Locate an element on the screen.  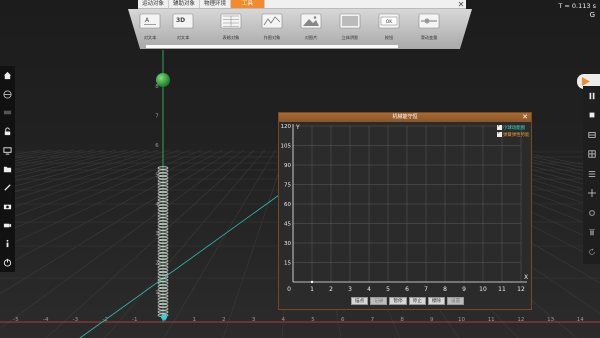
ribbon-item-2: 表格对象 is located at coordinates (231, 27).